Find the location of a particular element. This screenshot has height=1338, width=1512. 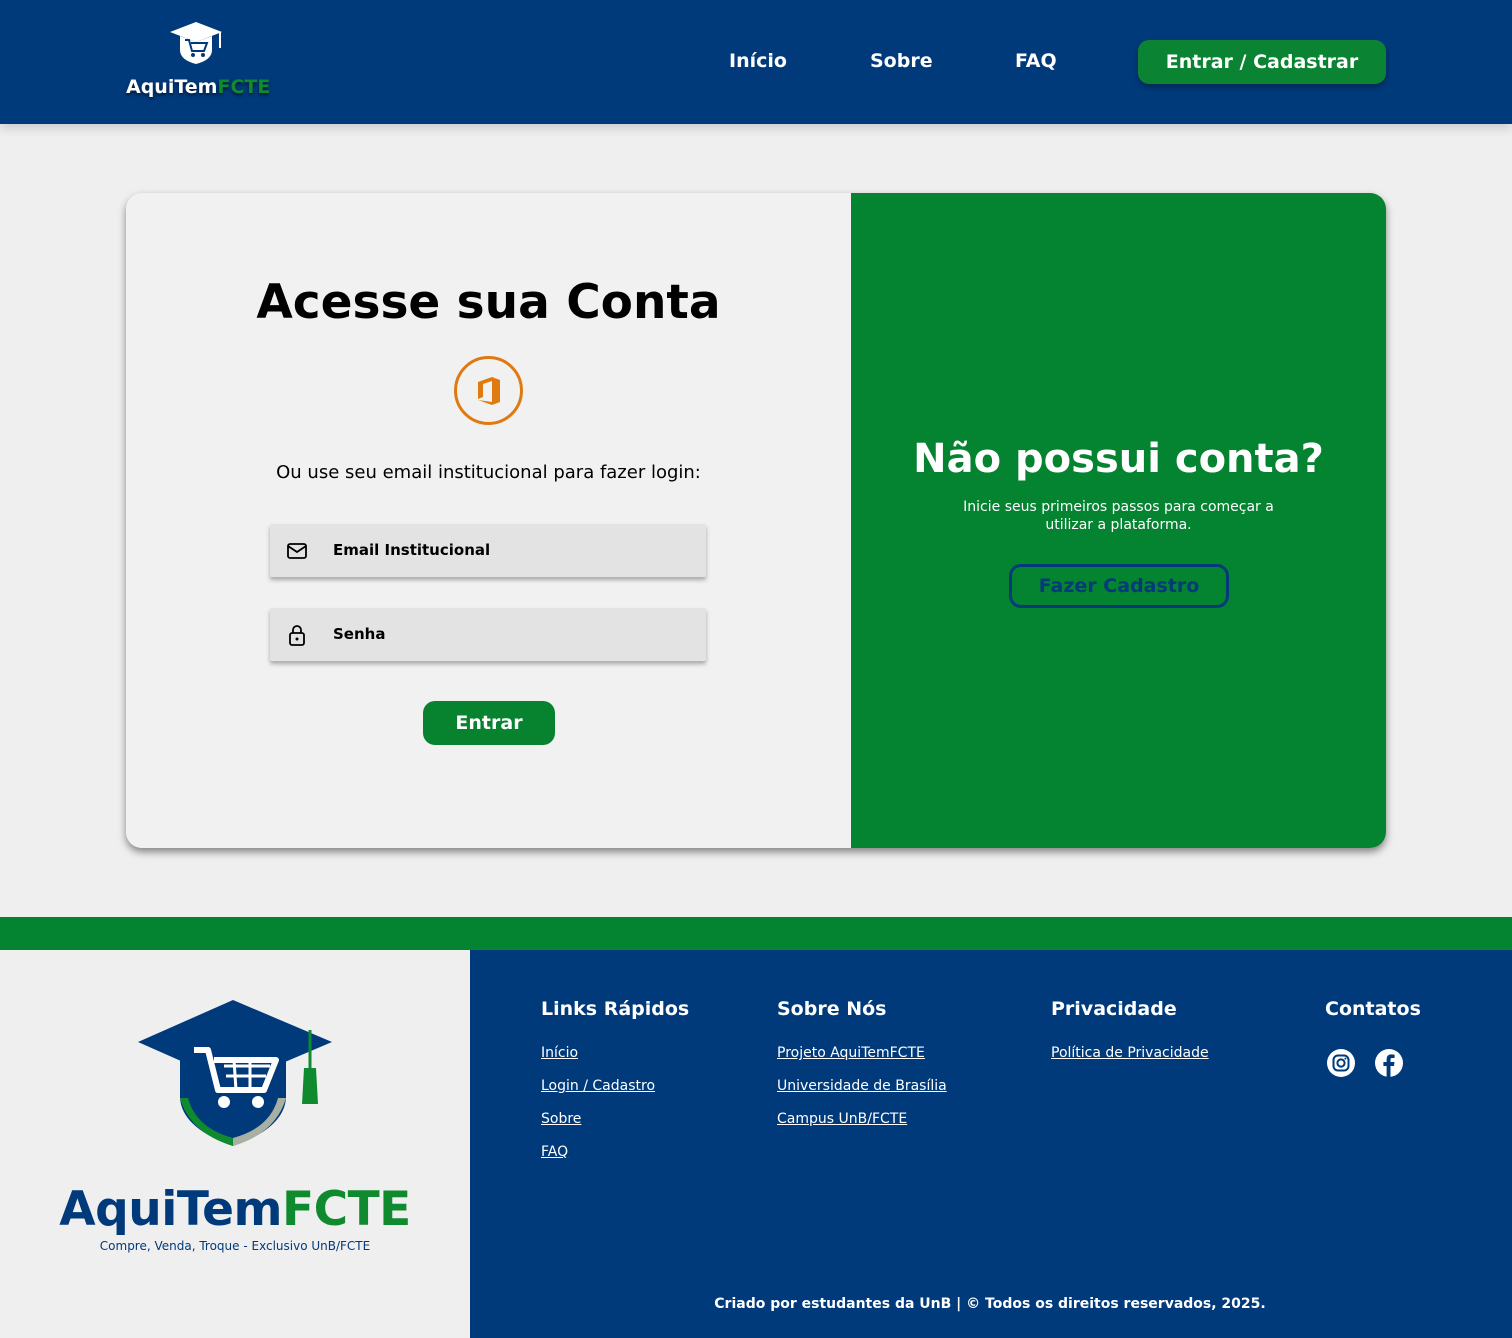

footer-link-faq: FAQ is located at coordinates (615, 1152).